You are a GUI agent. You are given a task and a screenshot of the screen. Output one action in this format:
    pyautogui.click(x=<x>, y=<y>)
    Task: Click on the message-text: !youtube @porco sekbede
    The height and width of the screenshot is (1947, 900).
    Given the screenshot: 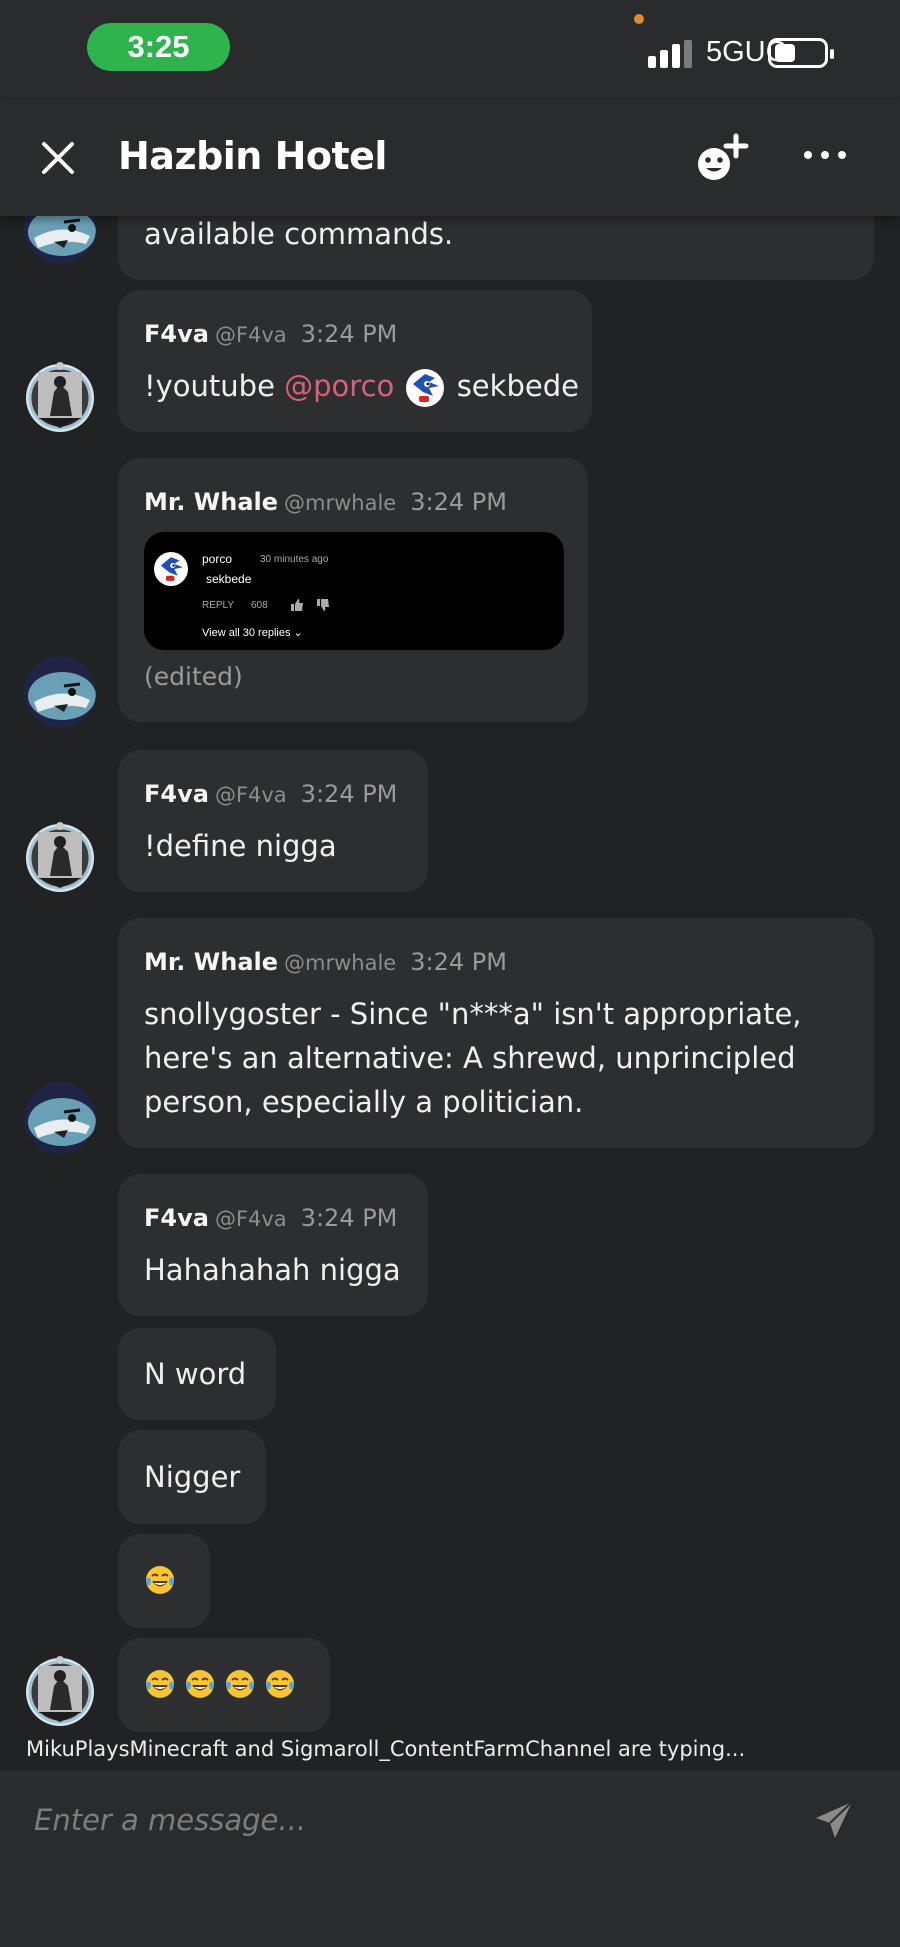 What is the action you would take?
    pyautogui.click(x=361, y=386)
    